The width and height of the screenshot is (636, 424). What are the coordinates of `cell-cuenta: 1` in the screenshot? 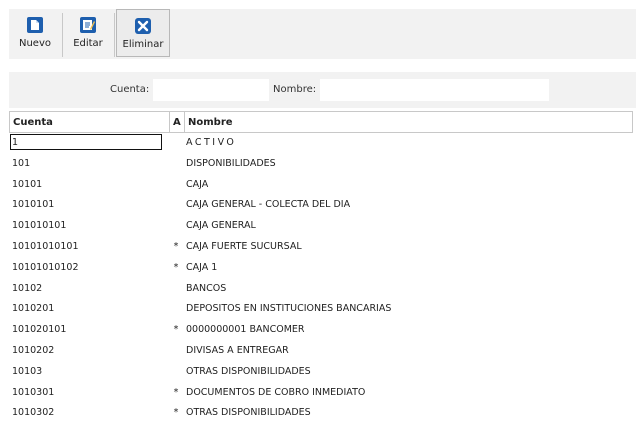 It's located at (86, 142).